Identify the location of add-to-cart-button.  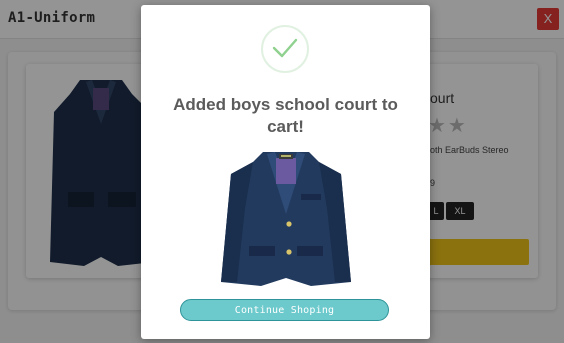
(478, 252).